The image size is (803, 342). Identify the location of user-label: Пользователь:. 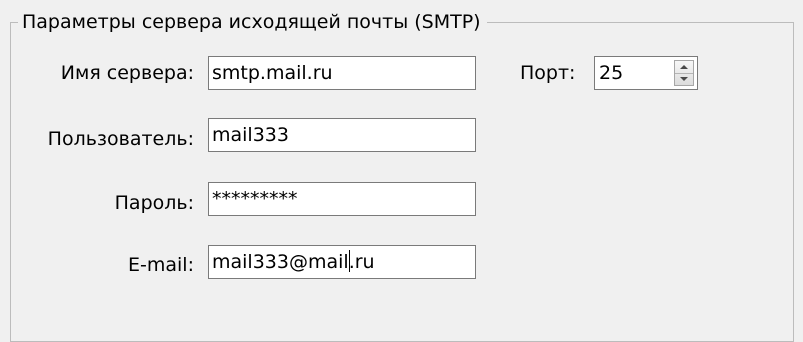
(120, 139).